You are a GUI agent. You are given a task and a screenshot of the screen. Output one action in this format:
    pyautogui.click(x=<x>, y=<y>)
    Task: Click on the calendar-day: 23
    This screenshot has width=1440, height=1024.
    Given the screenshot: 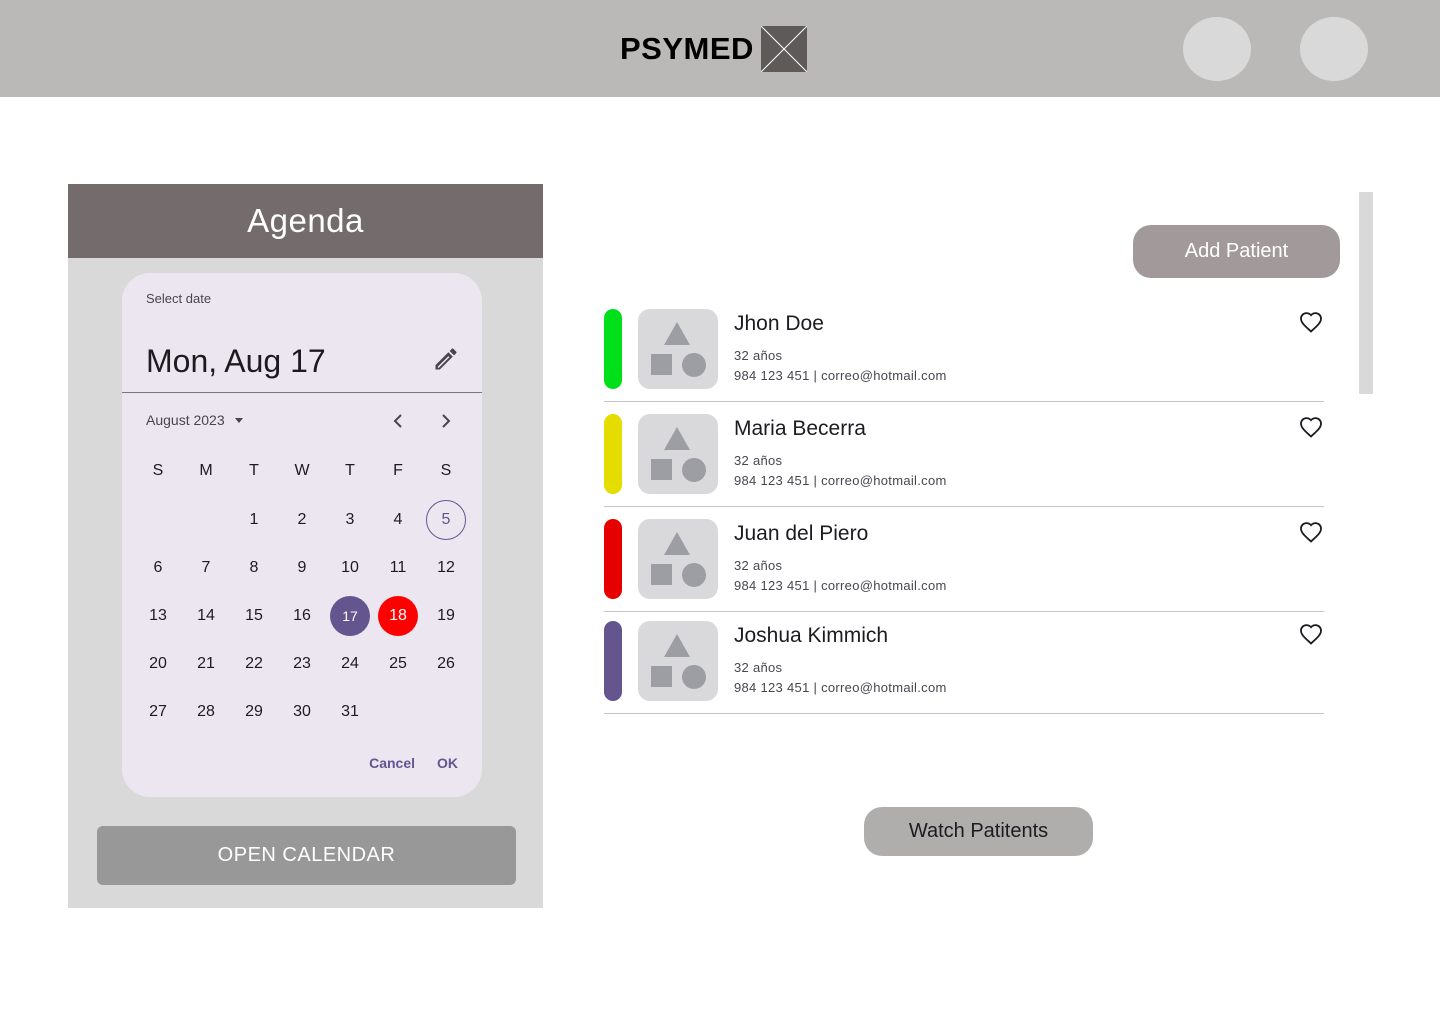 What is the action you would take?
    pyautogui.click(x=302, y=664)
    